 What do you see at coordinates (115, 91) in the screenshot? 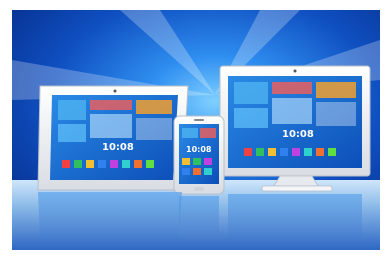
I see `tablet-camera` at bounding box center [115, 91].